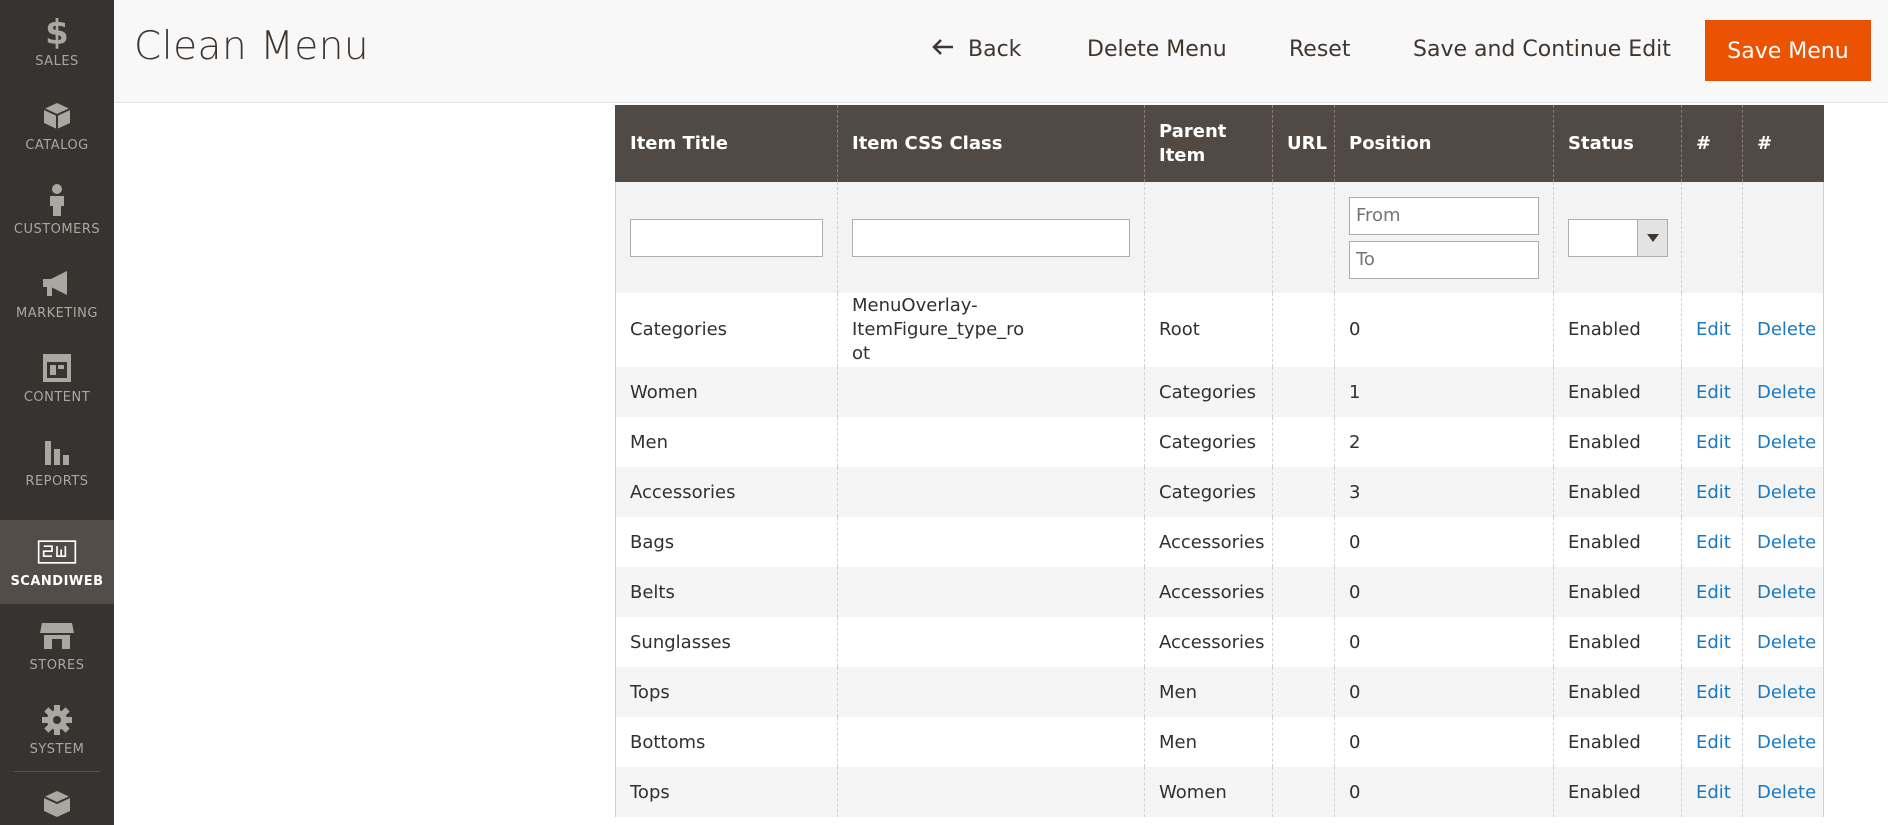  I want to click on cell-parent-item: Men, so click(1178, 742).